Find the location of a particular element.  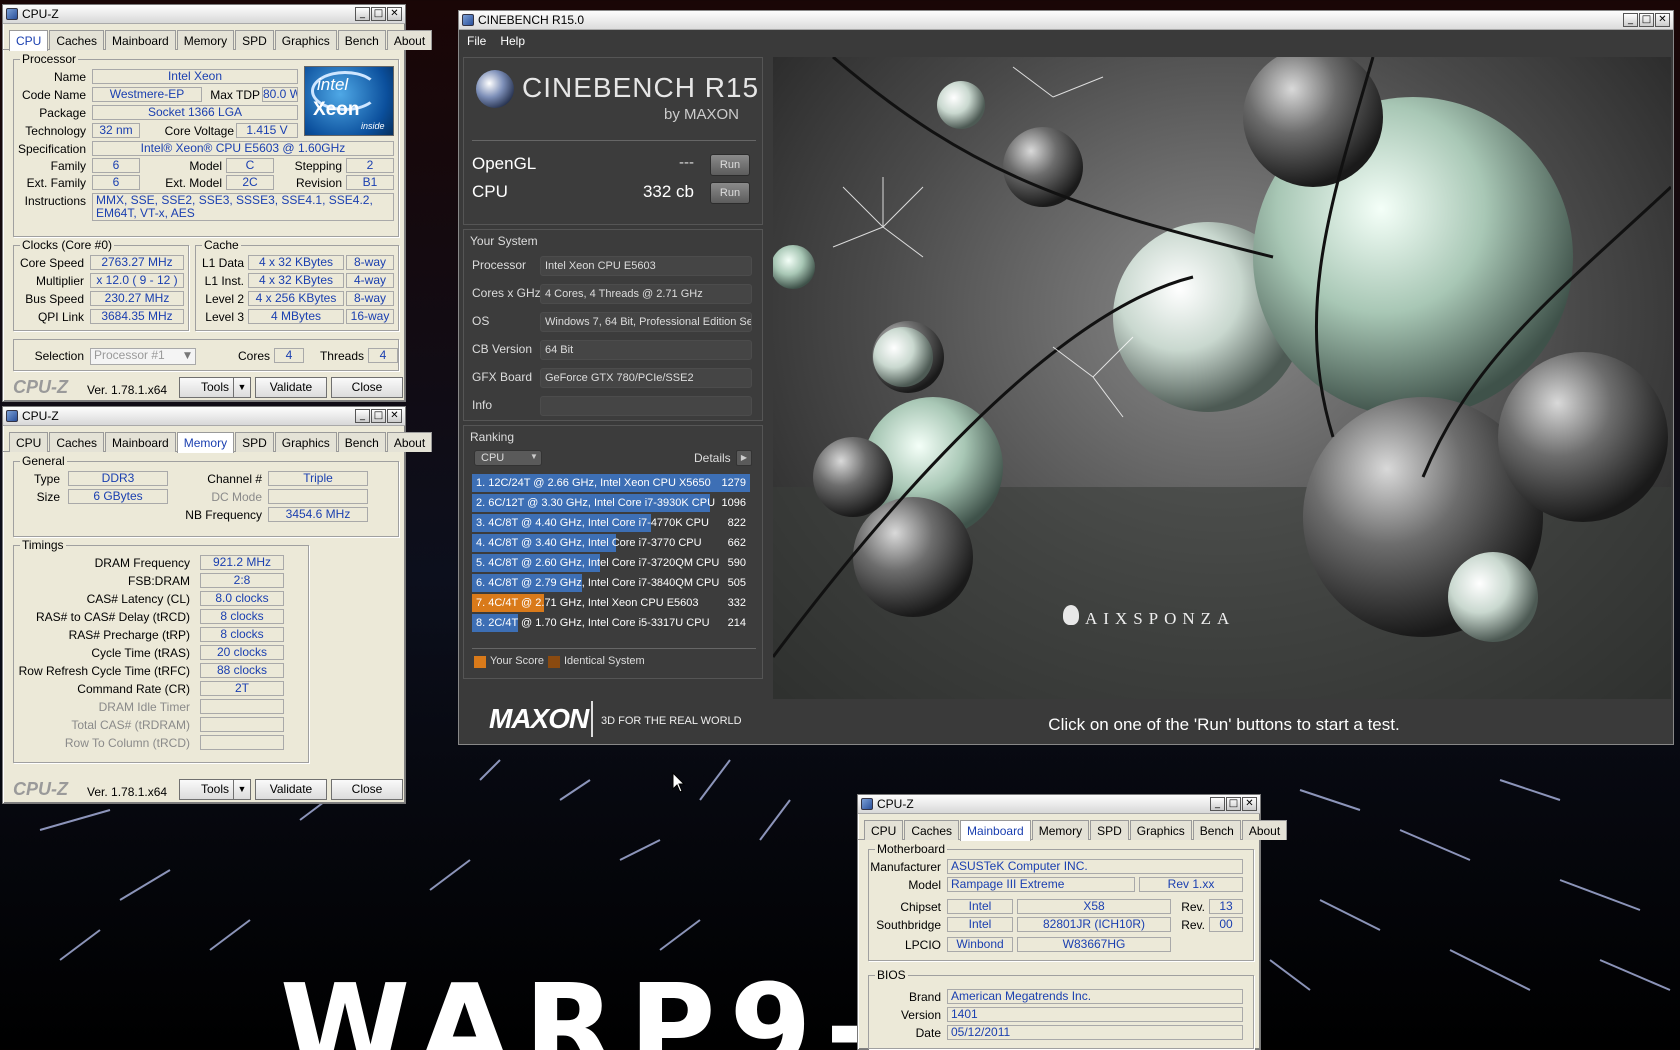

processor-name-field: Intel Xeon is located at coordinates (195, 76).